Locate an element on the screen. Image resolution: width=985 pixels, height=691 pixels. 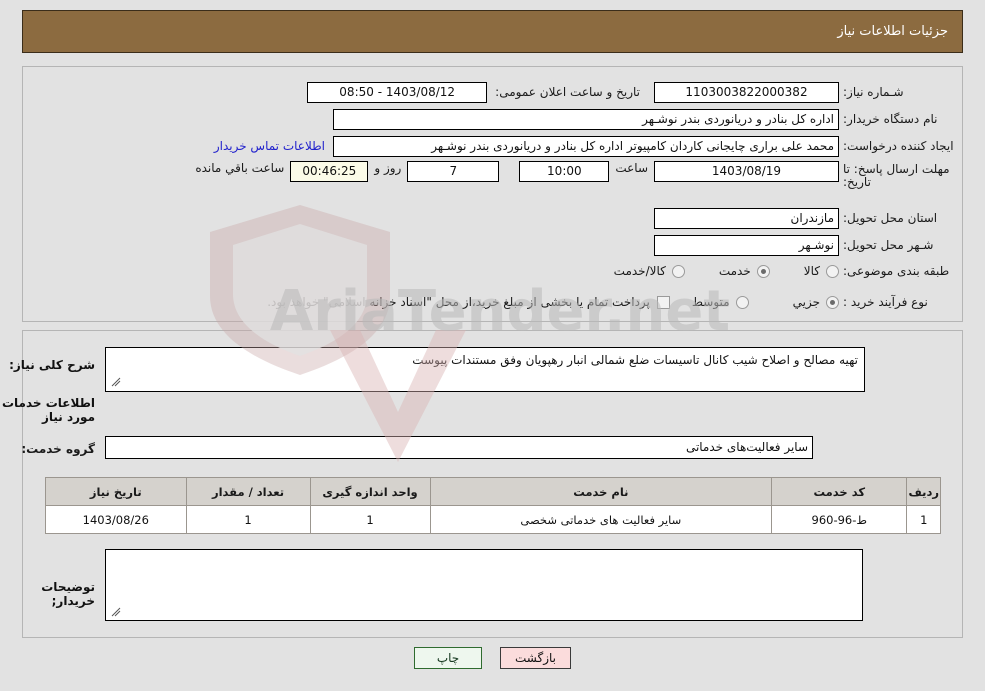
treasury-bond-checkbox is located at coordinates (663, 302).